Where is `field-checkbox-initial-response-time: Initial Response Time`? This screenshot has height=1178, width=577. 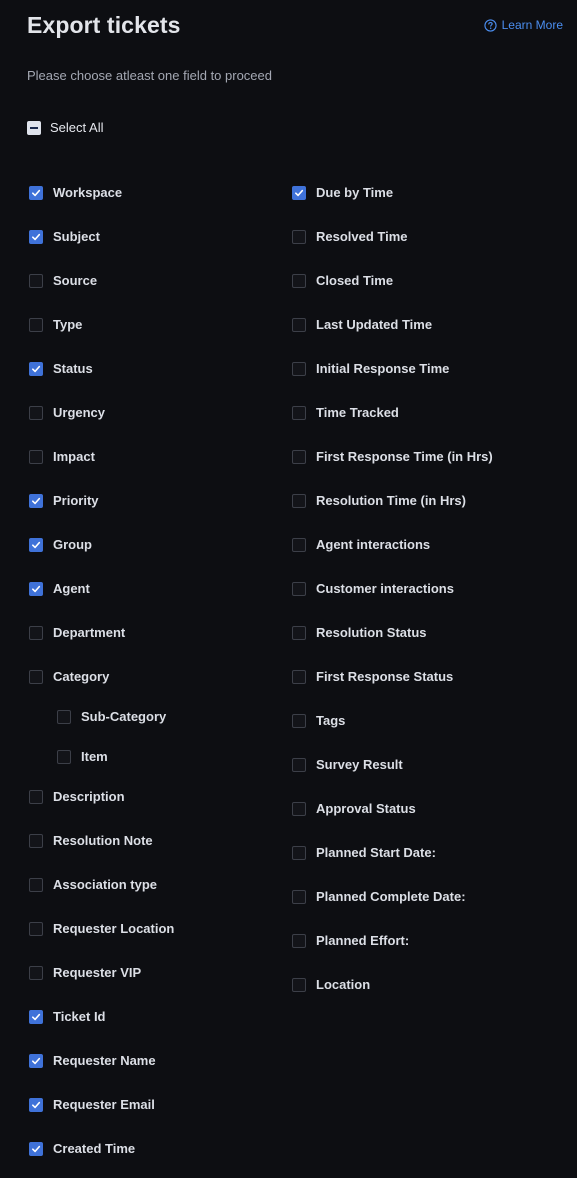 field-checkbox-initial-response-time: Initial Response Time is located at coordinates (370, 368).